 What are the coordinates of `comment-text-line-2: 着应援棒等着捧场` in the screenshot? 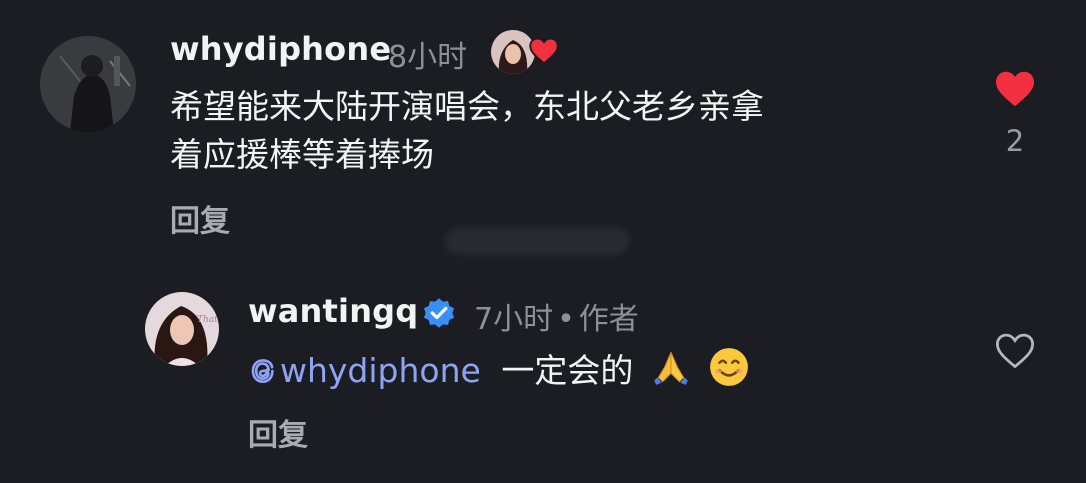 It's located at (302, 154).